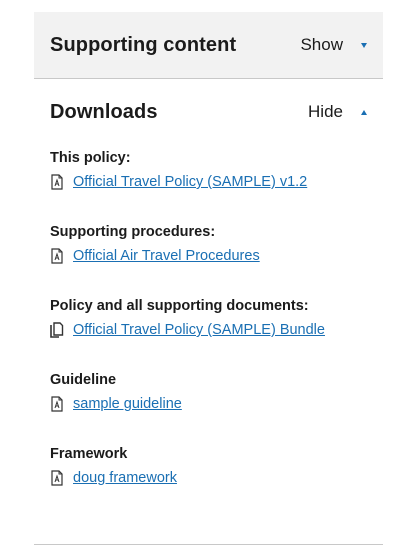  What do you see at coordinates (208, 466) in the screenshot?
I see `download-group-framework: Framework doug framework` at bounding box center [208, 466].